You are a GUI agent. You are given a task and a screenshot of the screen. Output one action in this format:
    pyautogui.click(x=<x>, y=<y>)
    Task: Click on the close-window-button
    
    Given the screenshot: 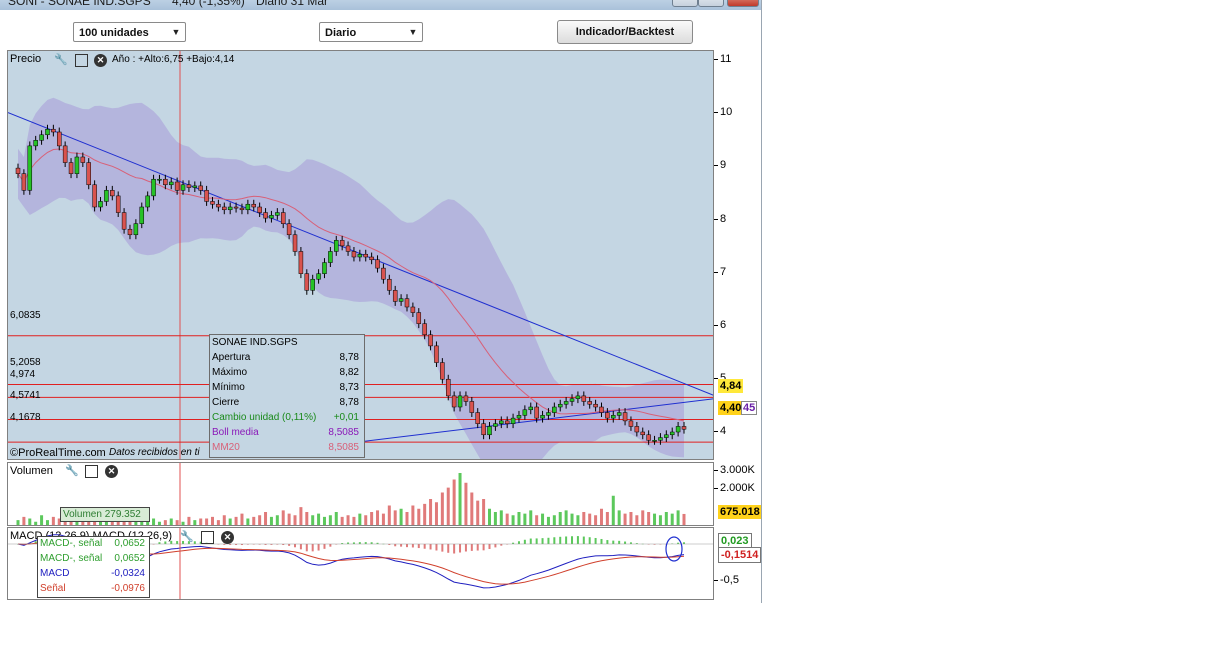 What is the action you would take?
    pyautogui.click(x=743, y=3)
    